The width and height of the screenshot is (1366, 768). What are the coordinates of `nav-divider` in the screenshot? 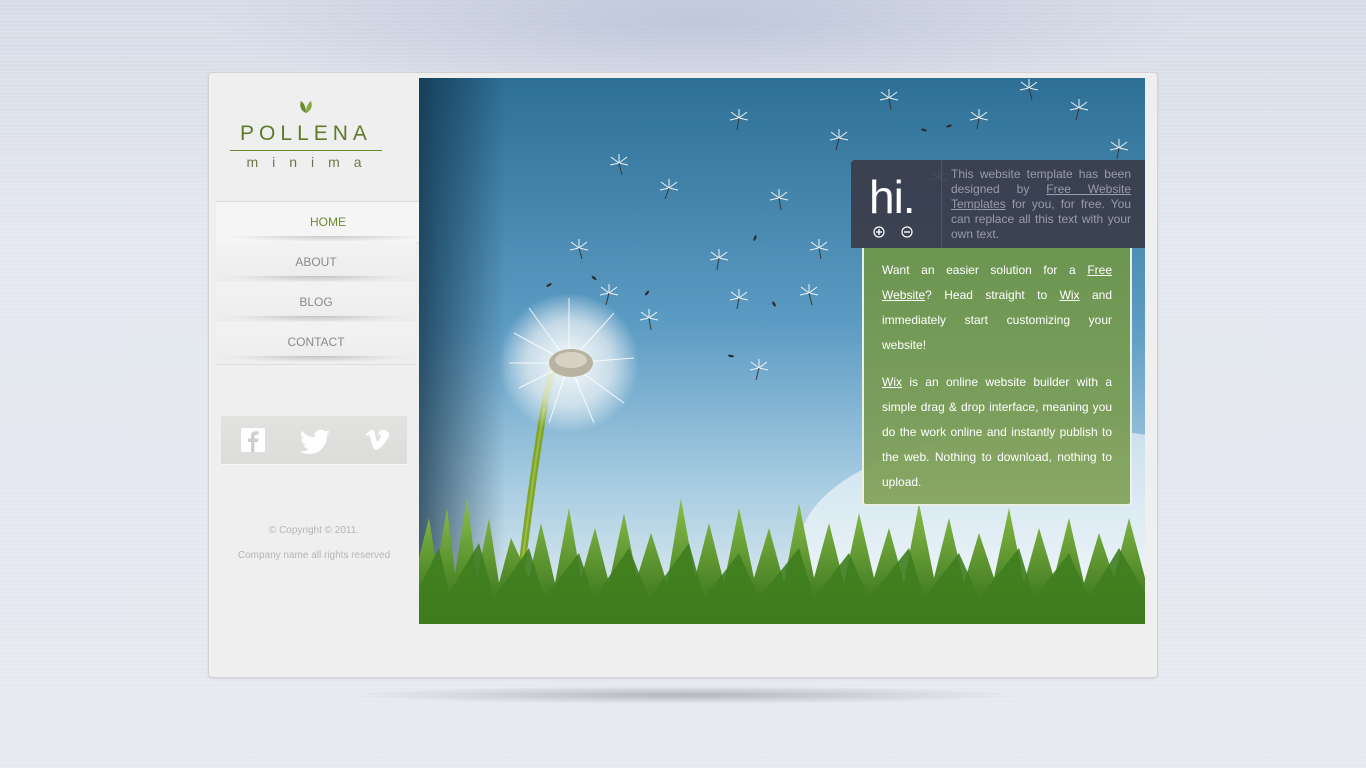 It's located at (316, 364).